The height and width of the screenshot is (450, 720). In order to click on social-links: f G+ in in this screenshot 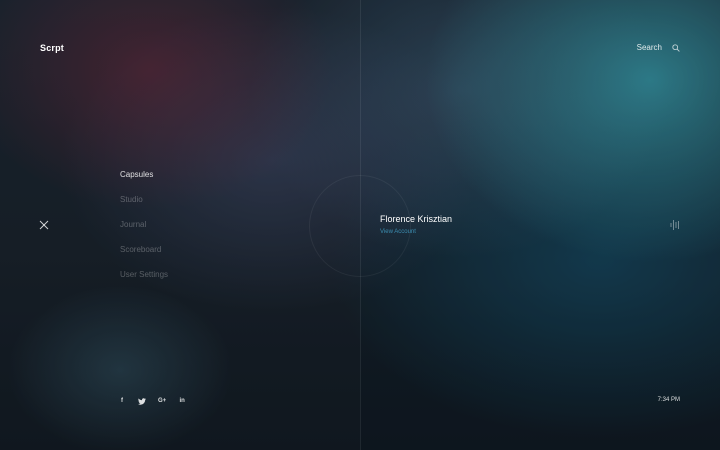, I will do `click(158, 401)`.